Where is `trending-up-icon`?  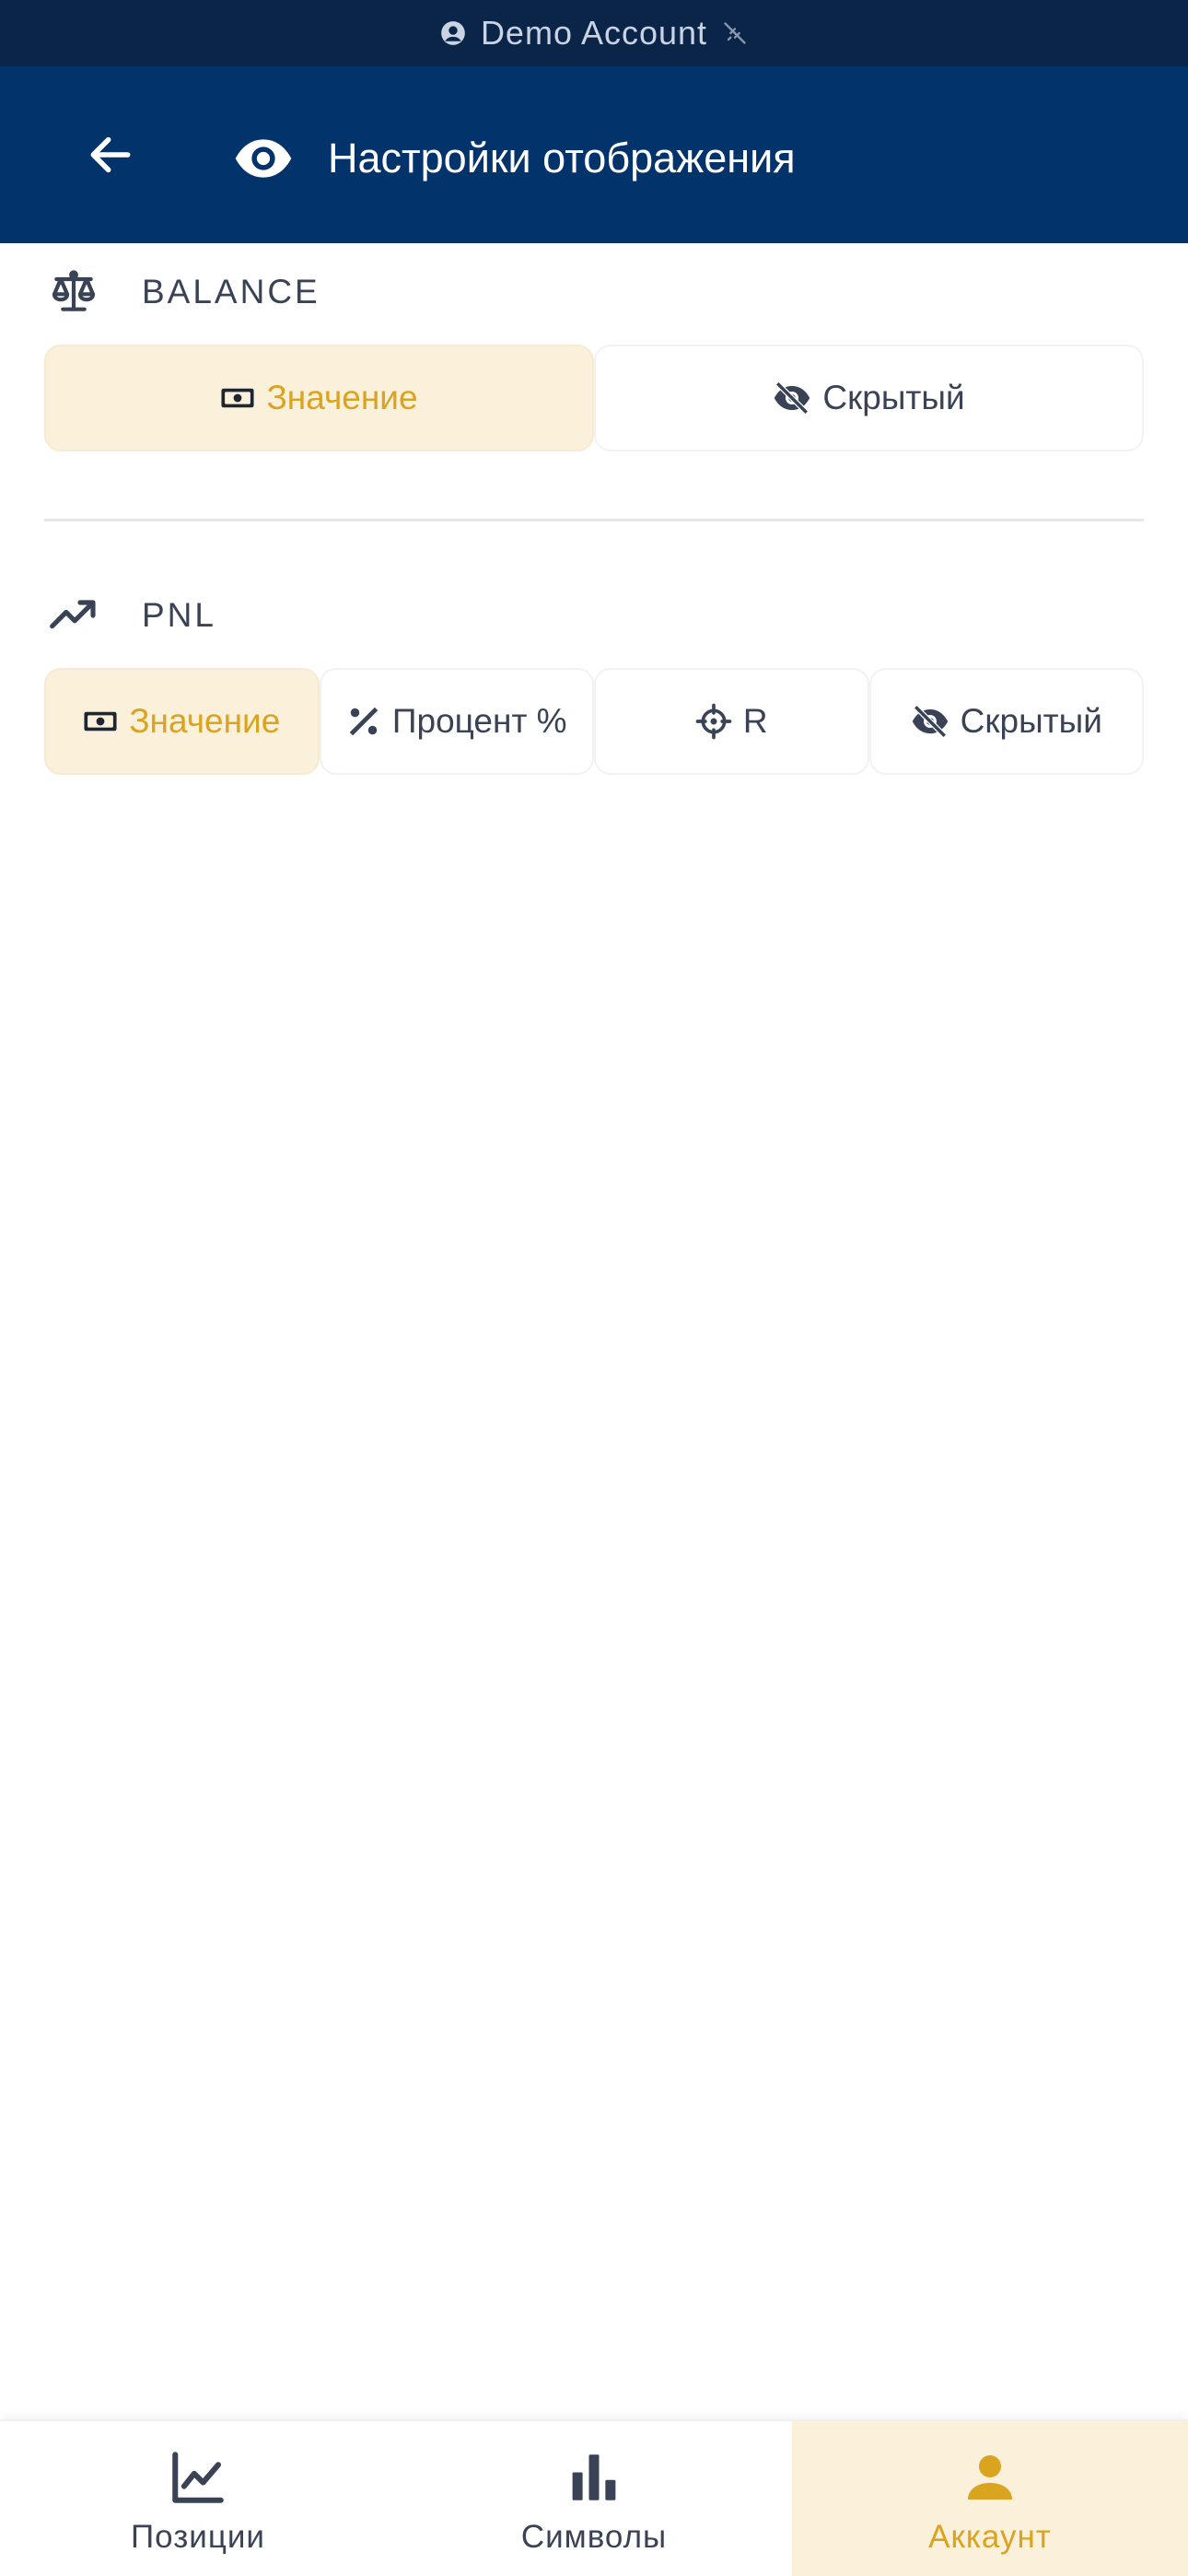 trending-up-icon is located at coordinates (73, 615).